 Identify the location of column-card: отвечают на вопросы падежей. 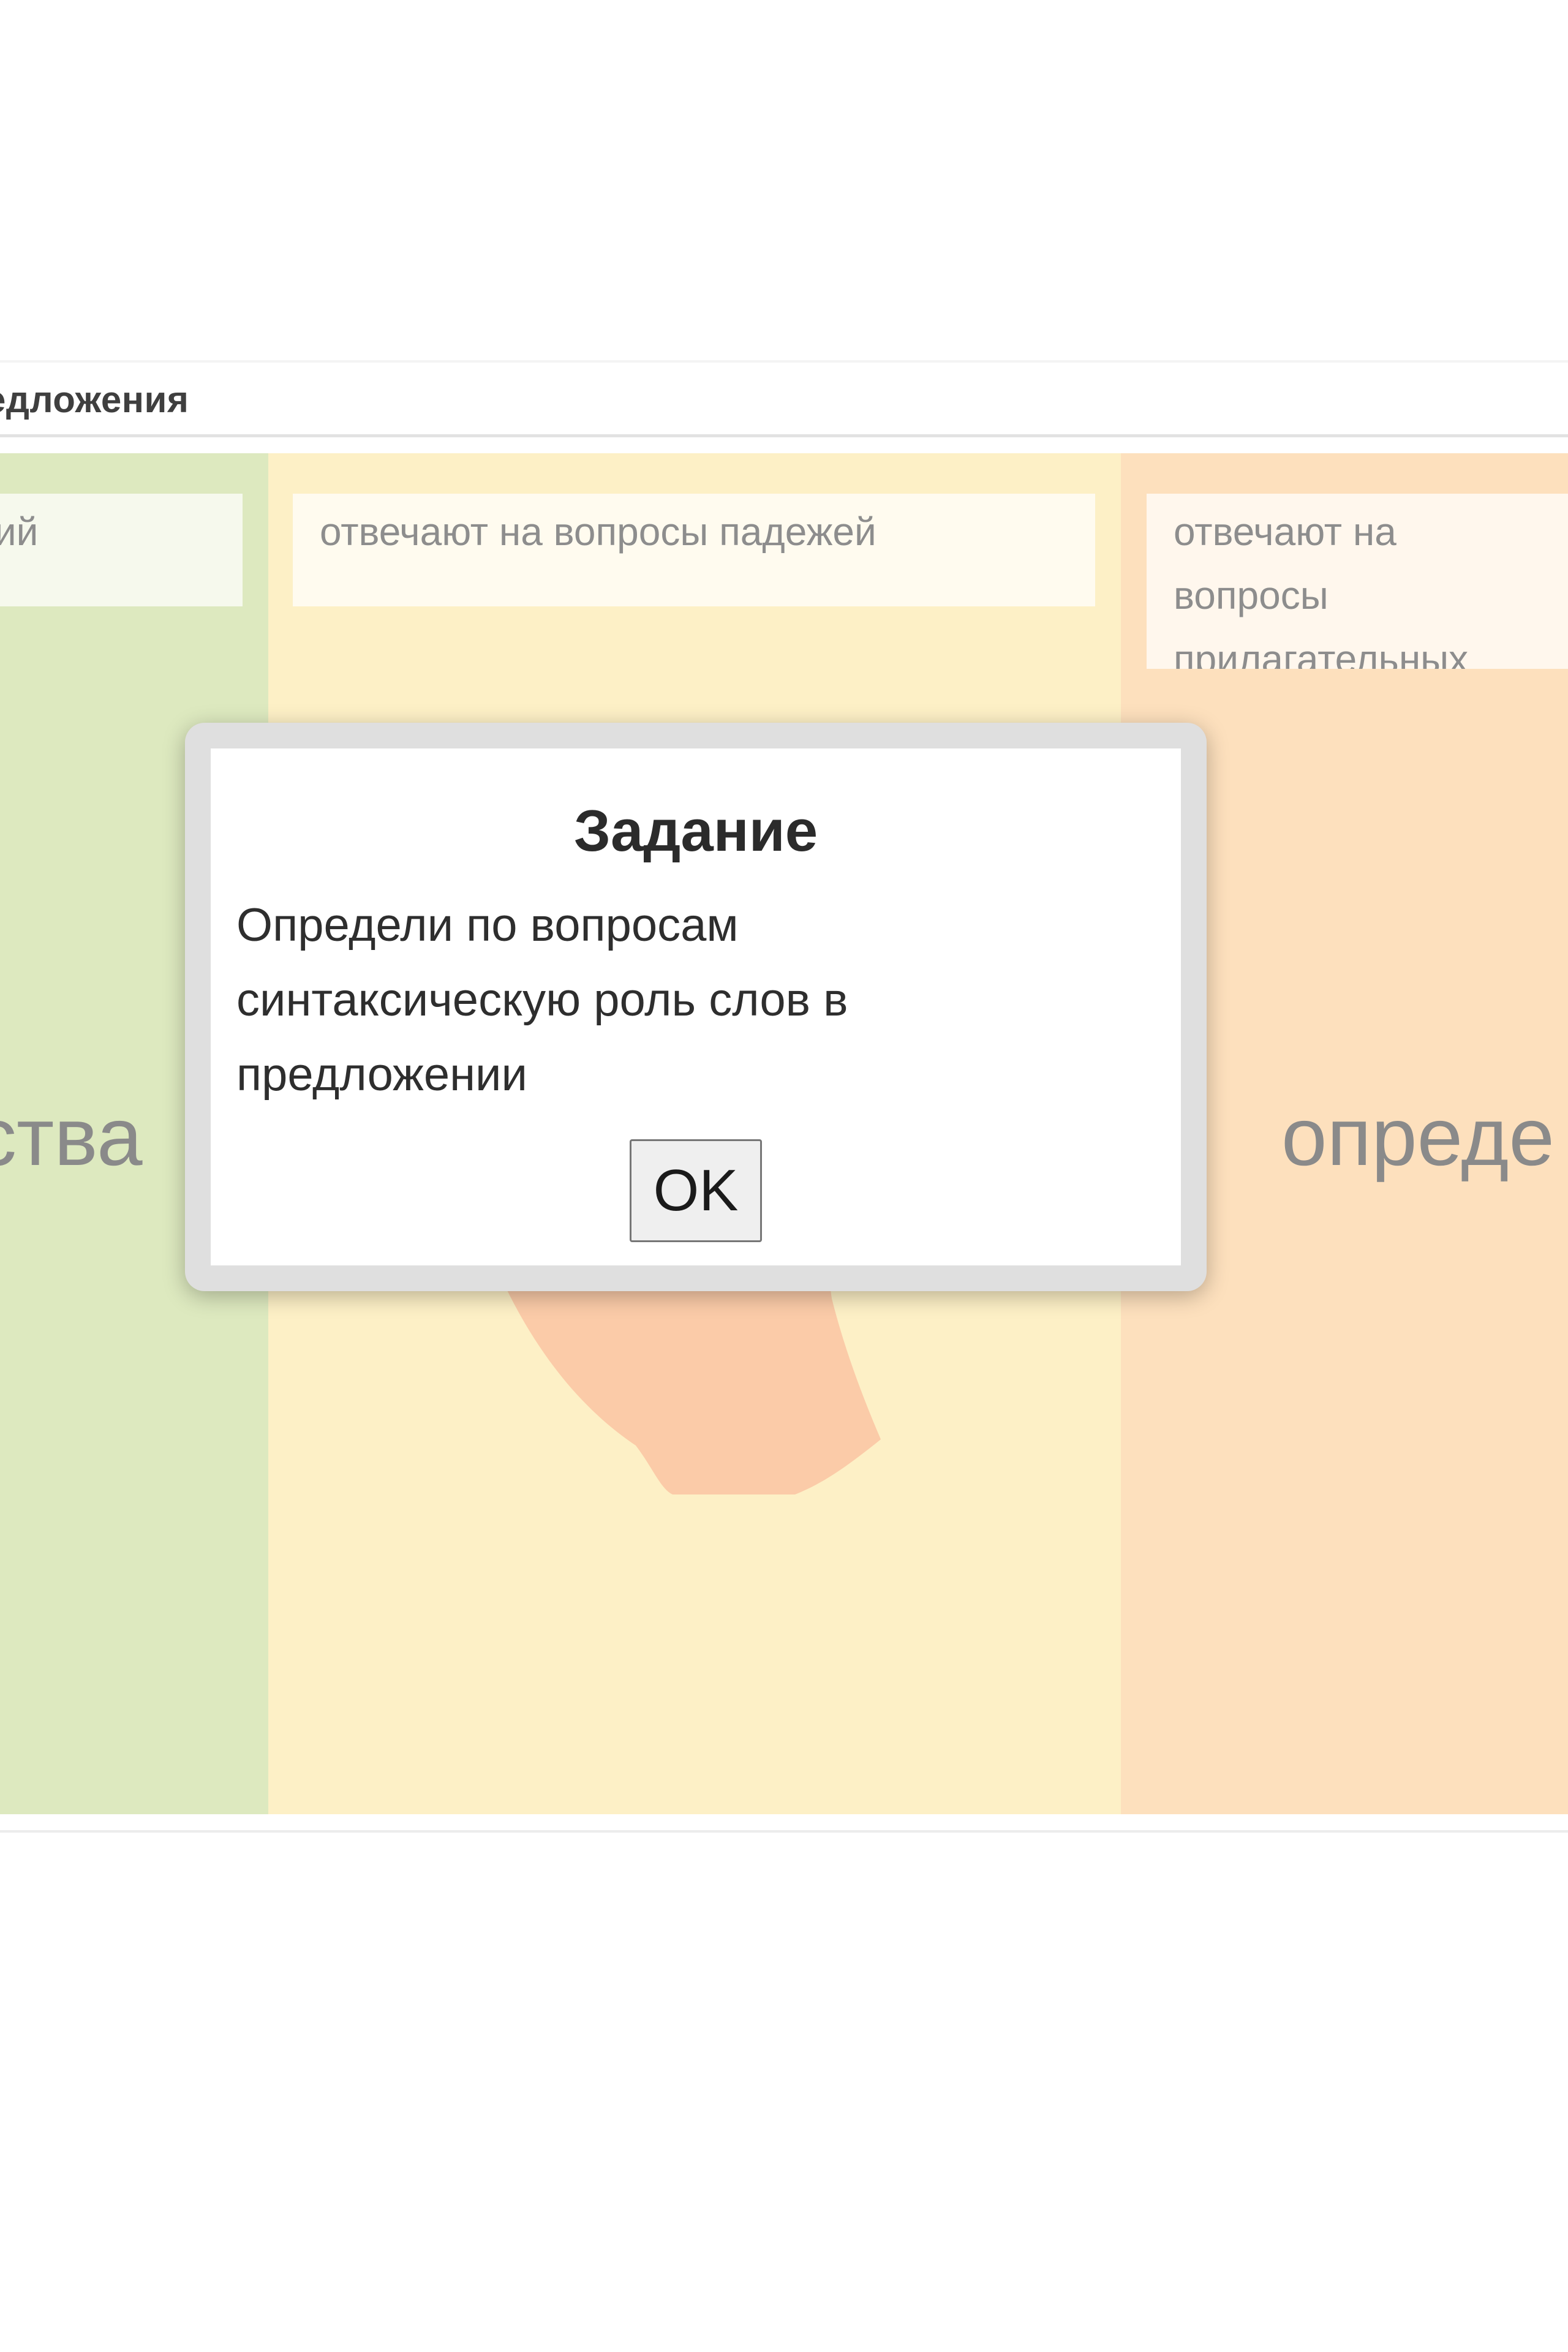
(694, 550).